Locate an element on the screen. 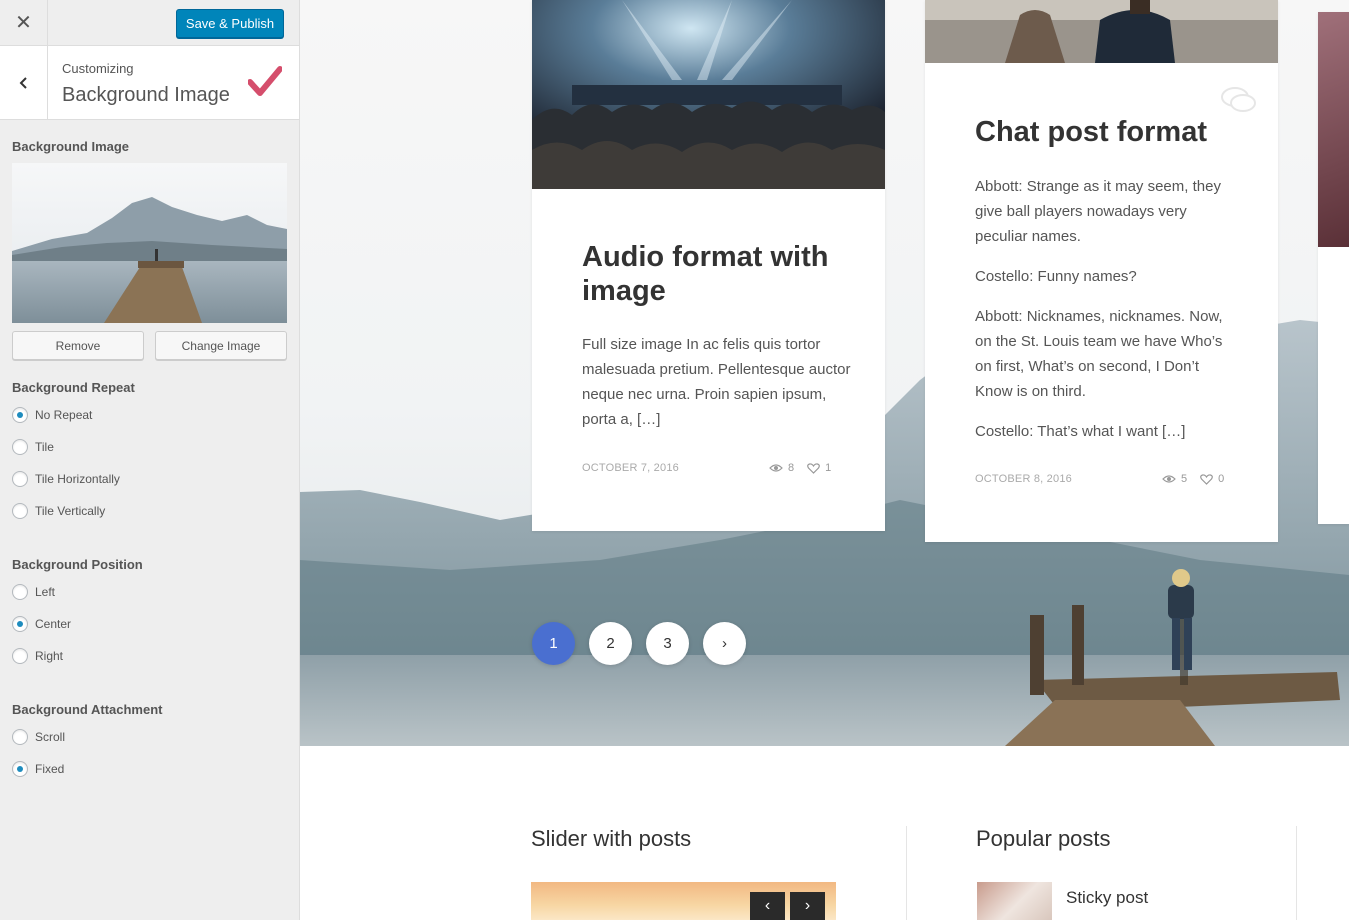  popular-widget-title: Popular posts is located at coordinates (1043, 838).